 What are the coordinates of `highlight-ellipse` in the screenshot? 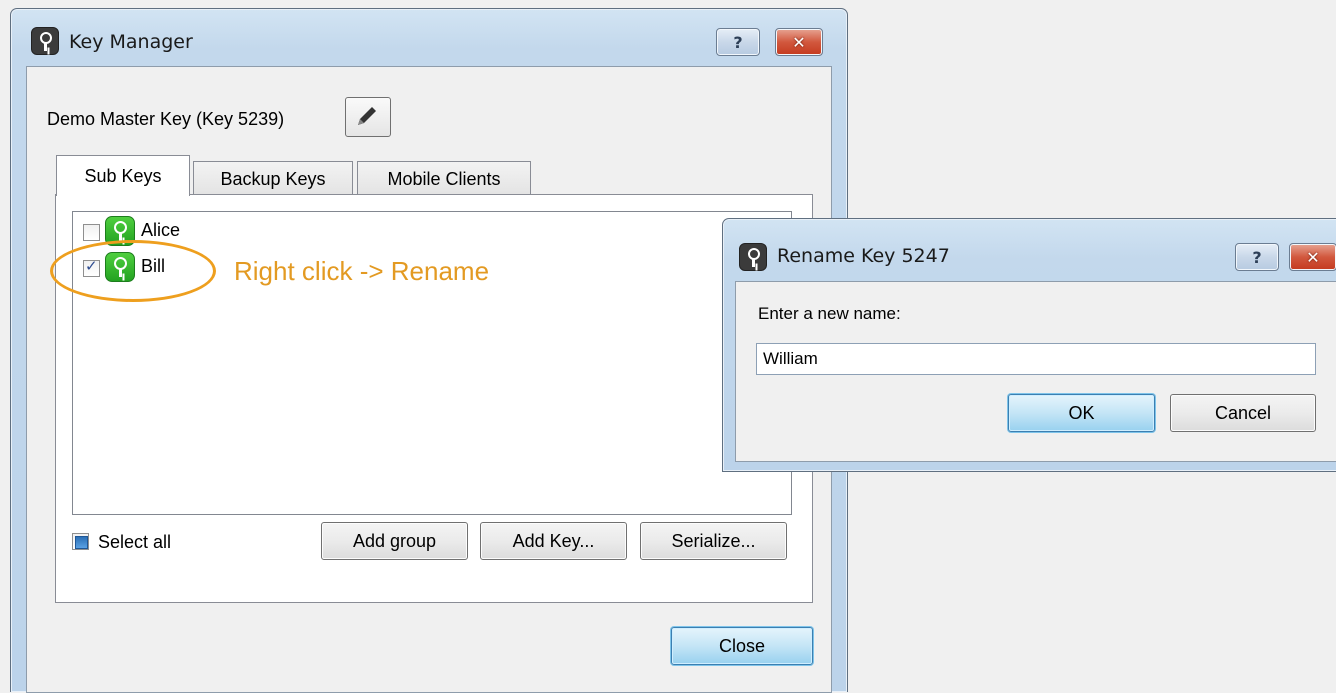 It's located at (133, 271).